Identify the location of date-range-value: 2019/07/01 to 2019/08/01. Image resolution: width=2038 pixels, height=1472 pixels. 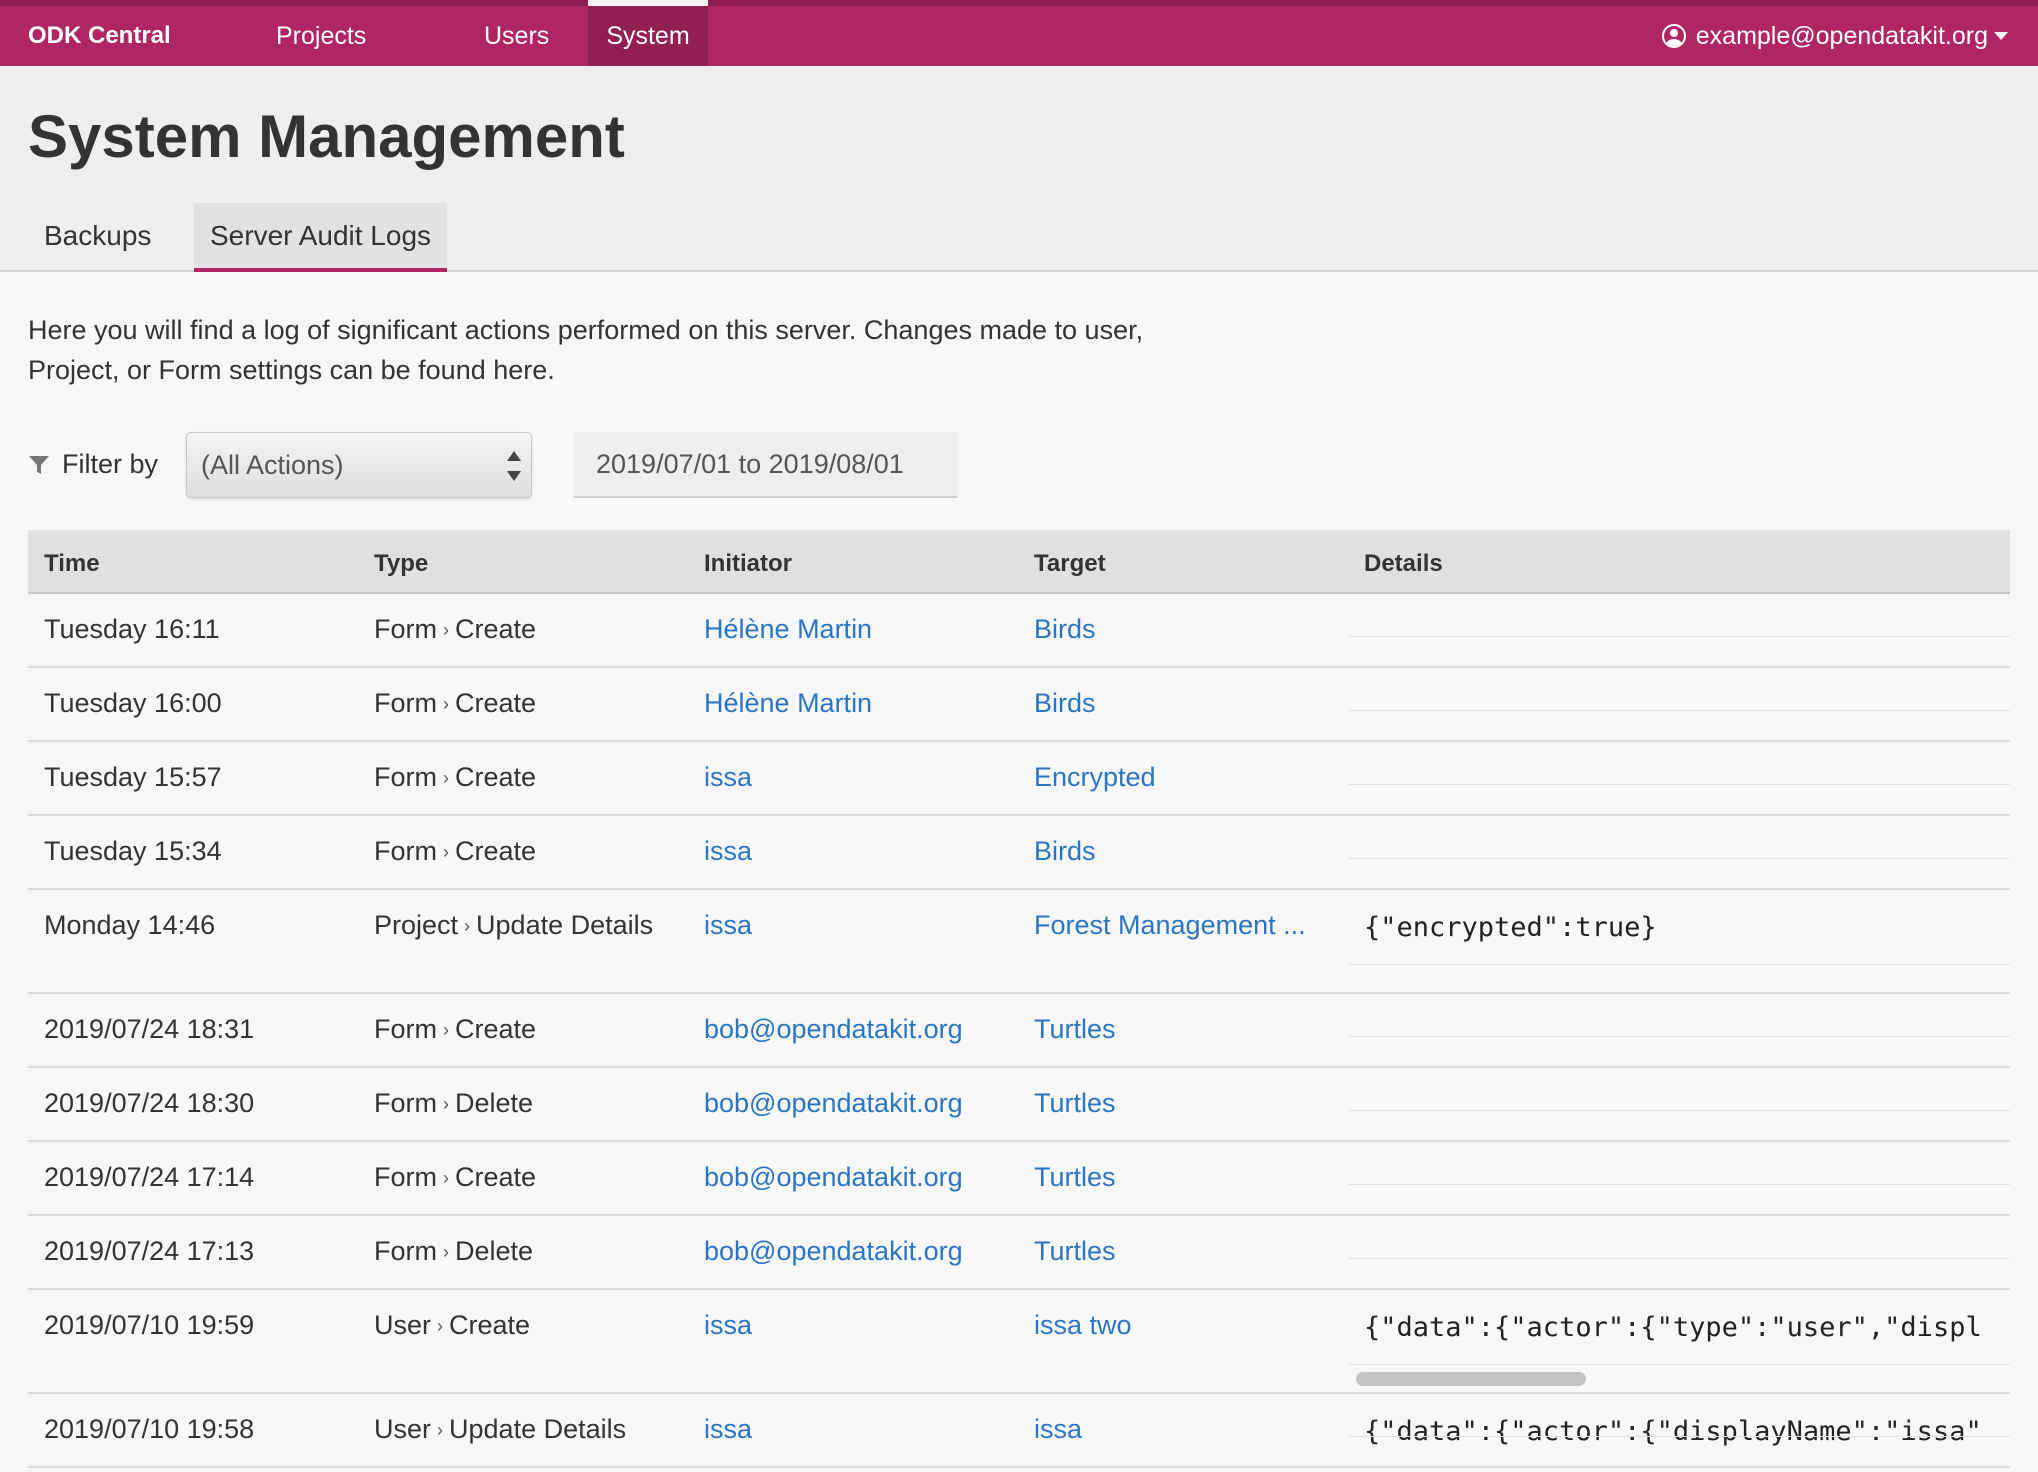
(750, 464).